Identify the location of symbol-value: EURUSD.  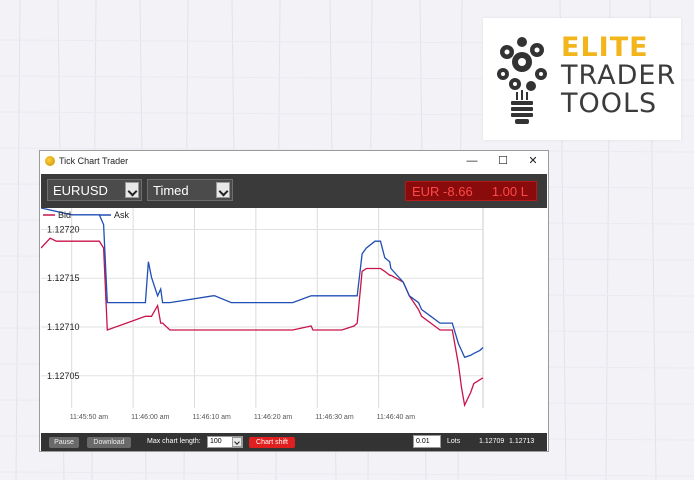
(80, 190).